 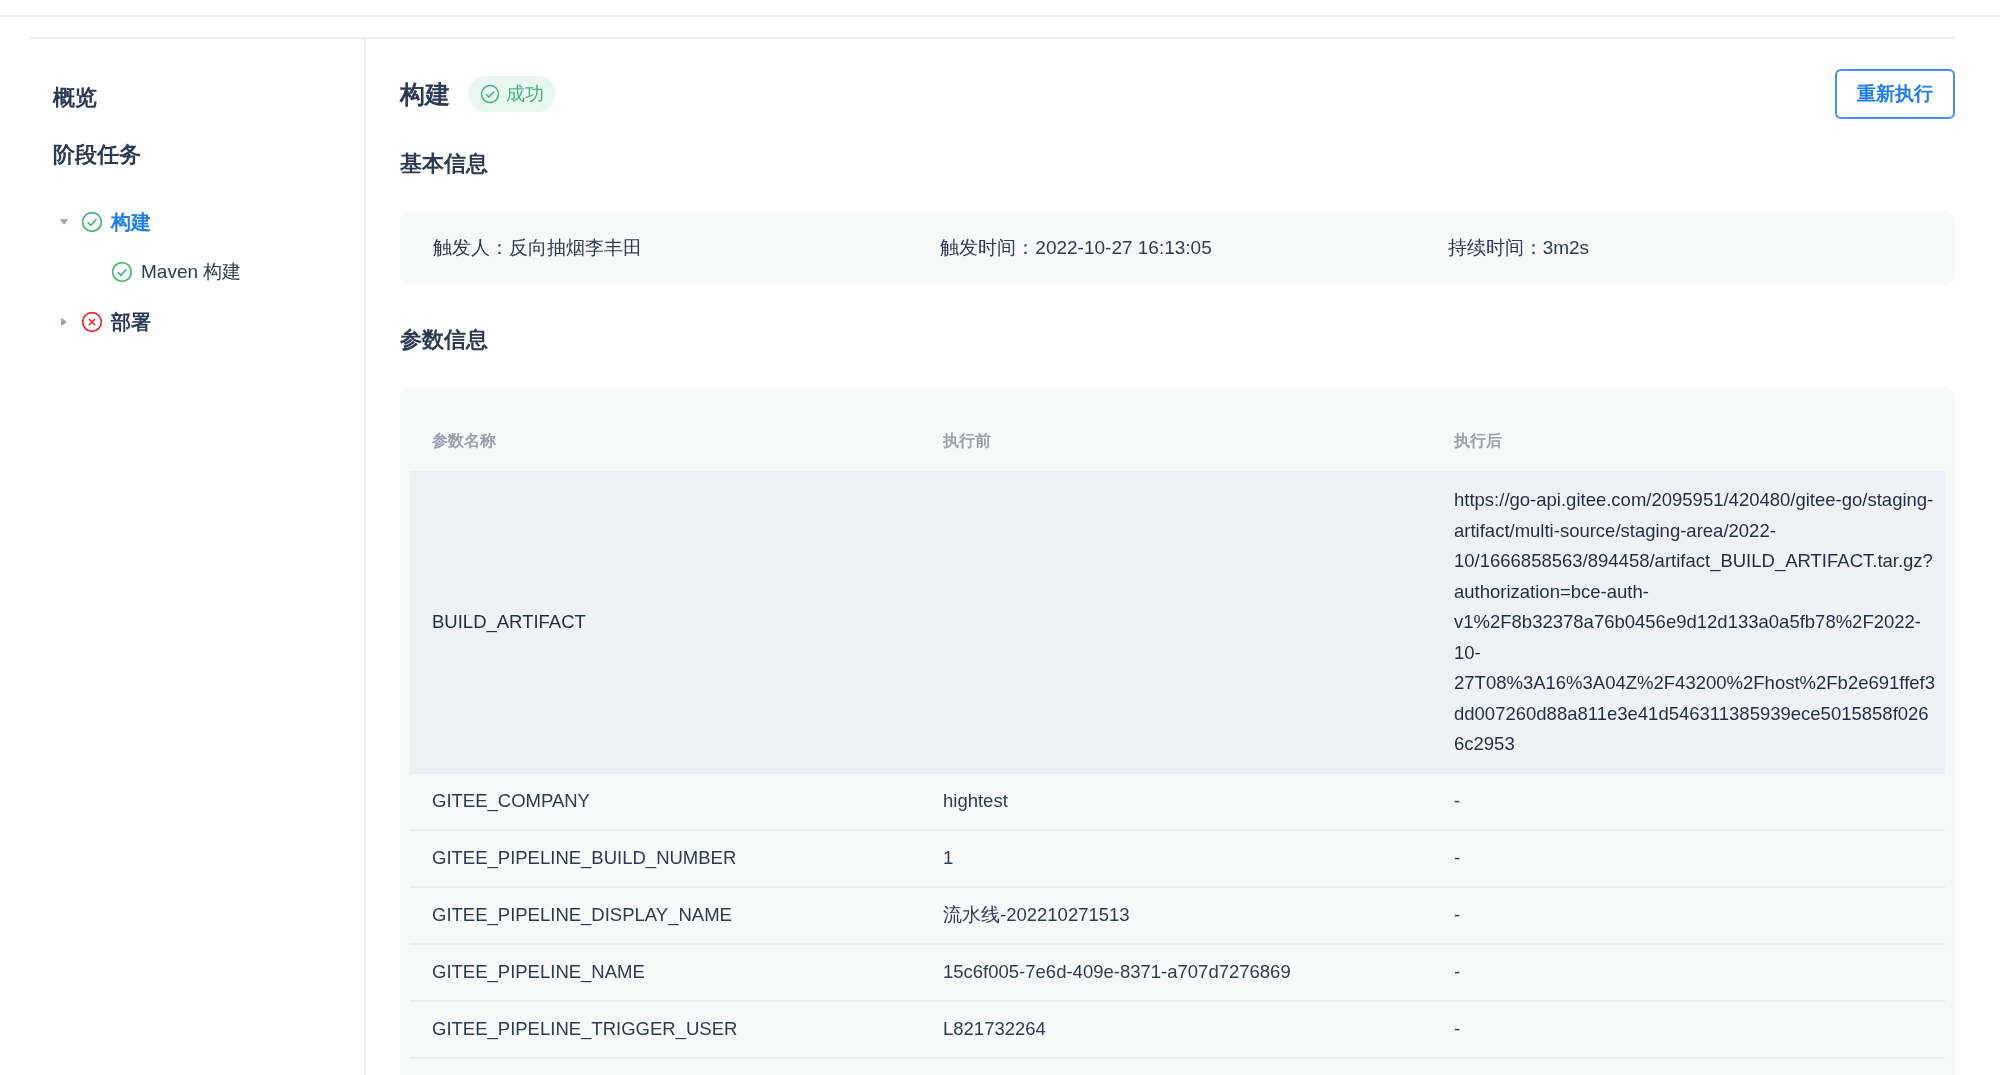 What do you see at coordinates (511, 800) in the screenshot?
I see `table-cell: GITEE_COMPANY` at bounding box center [511, 800].